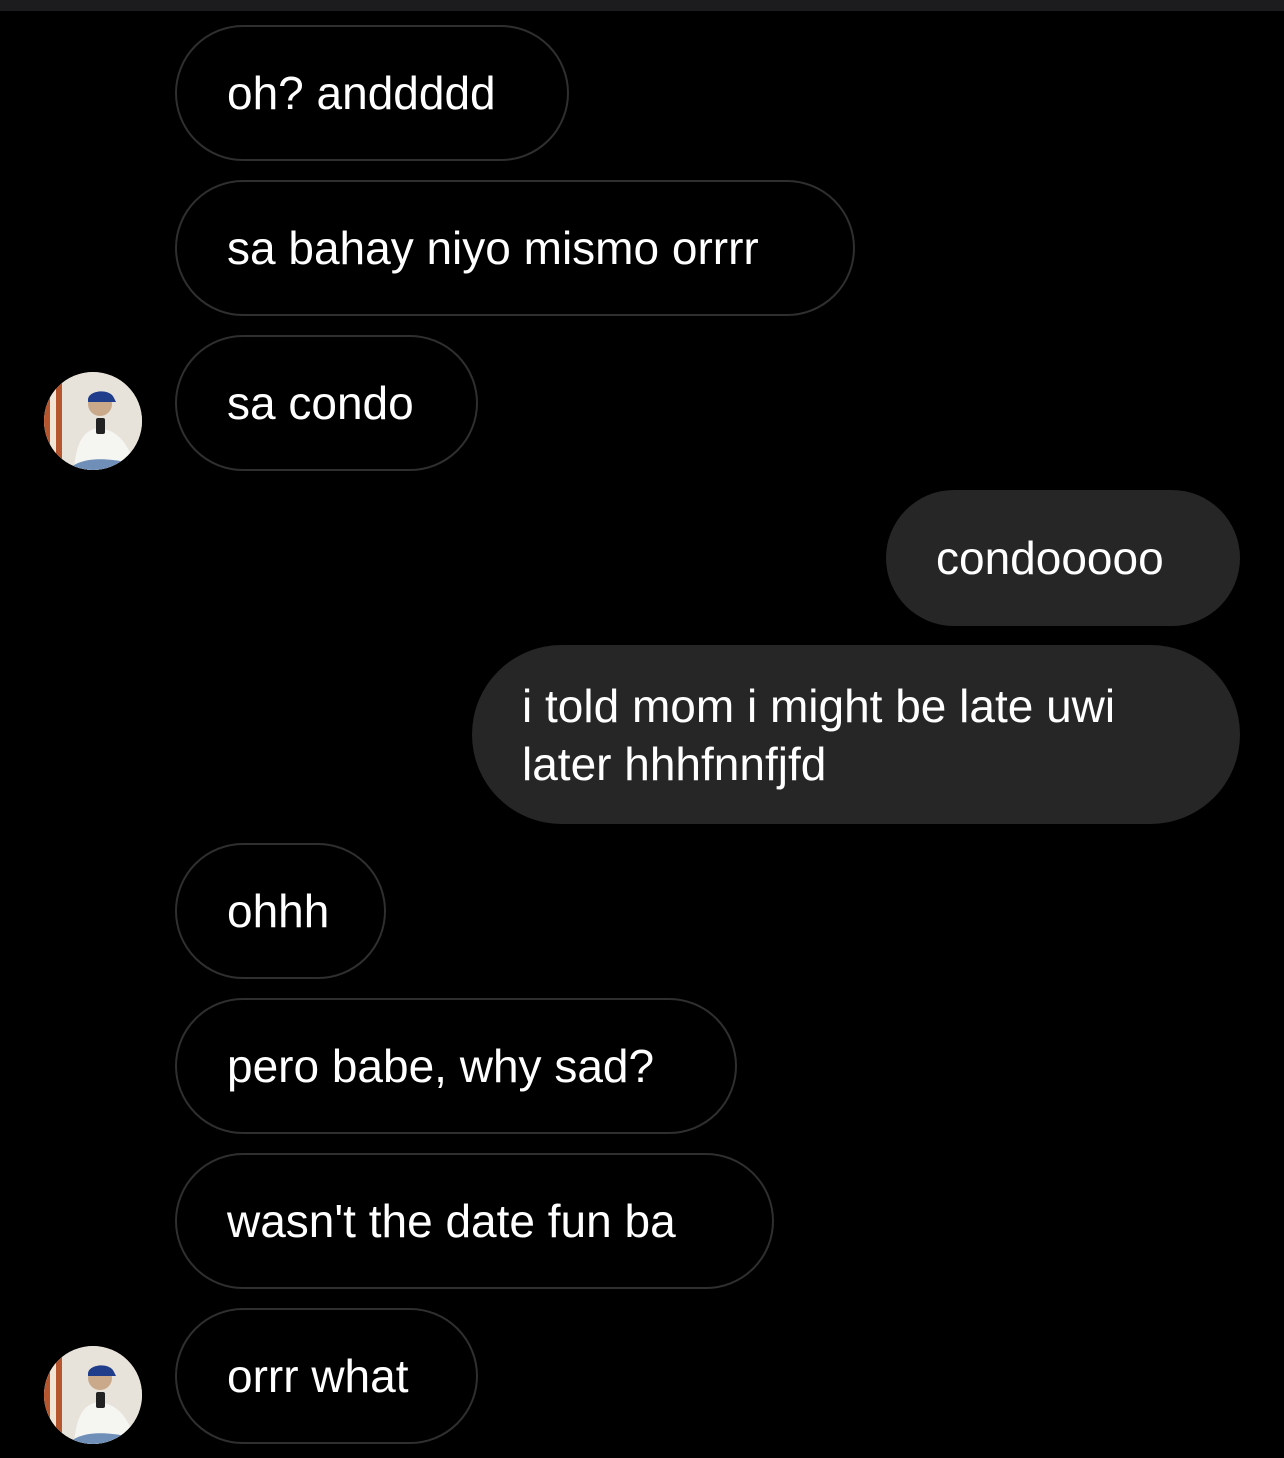 Image resolution: width=1284 pixels, height=1458 pixels. I want to click on message-bubble-incoming: ohhh, so click(280, 911).